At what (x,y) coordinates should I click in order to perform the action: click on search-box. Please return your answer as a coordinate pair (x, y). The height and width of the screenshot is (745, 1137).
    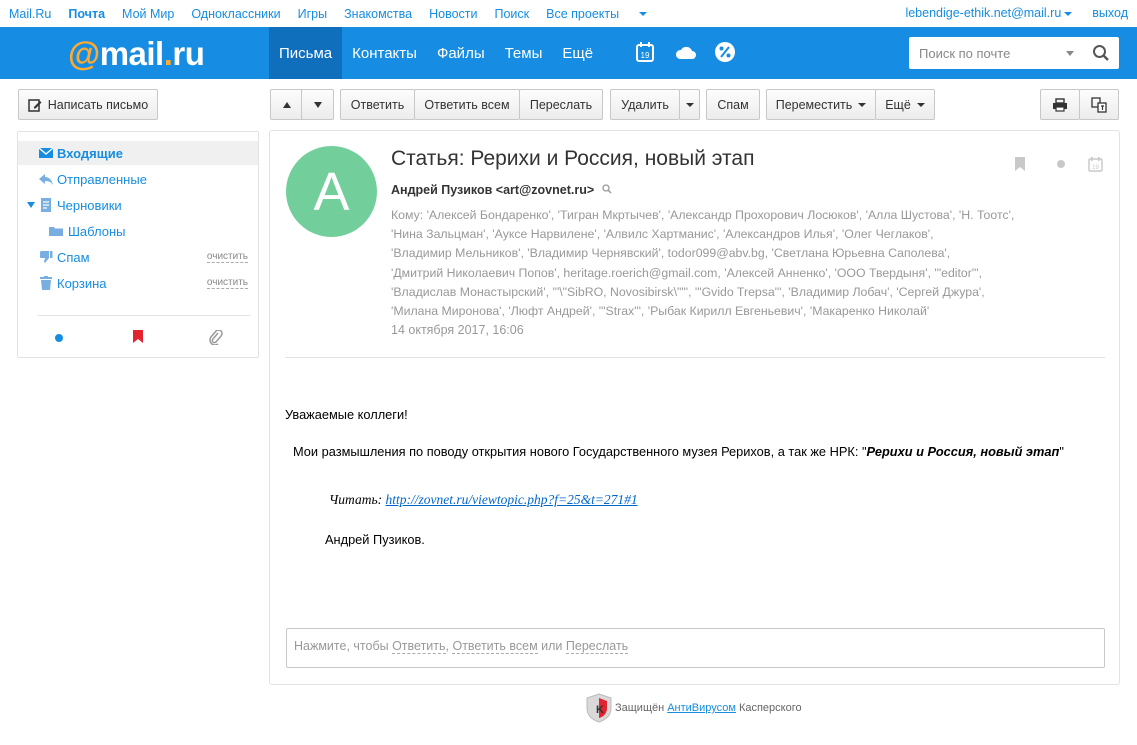
    Looking at the image, I should click on (1014, 53).